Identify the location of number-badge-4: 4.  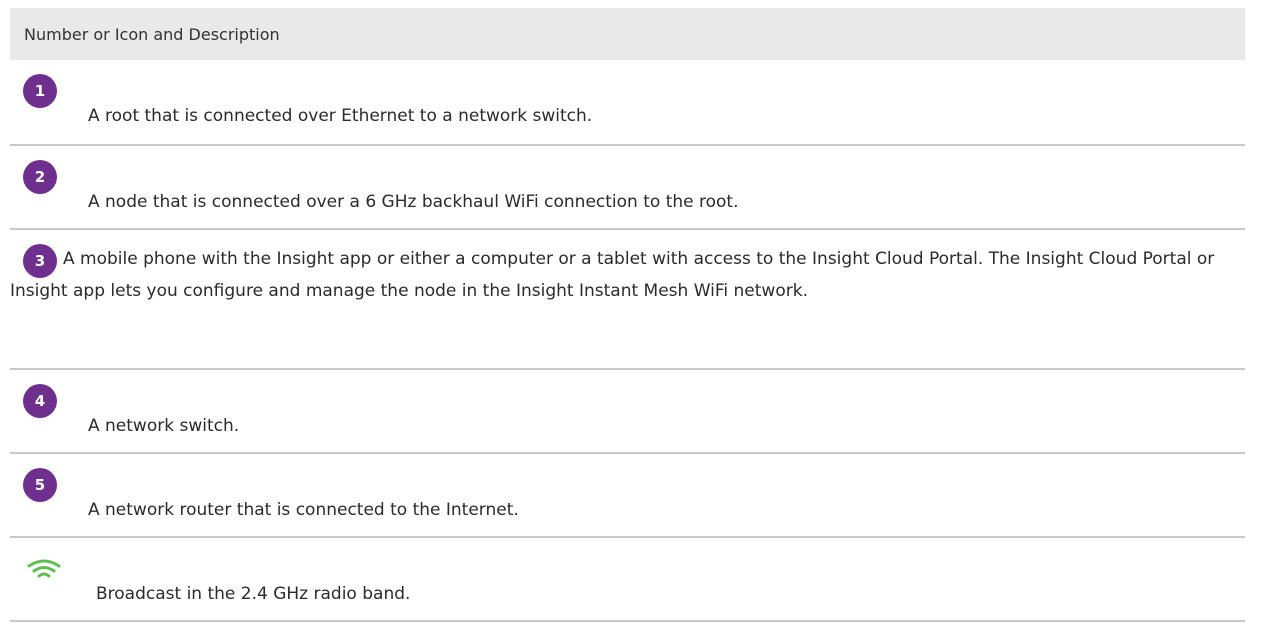
(40, 401).